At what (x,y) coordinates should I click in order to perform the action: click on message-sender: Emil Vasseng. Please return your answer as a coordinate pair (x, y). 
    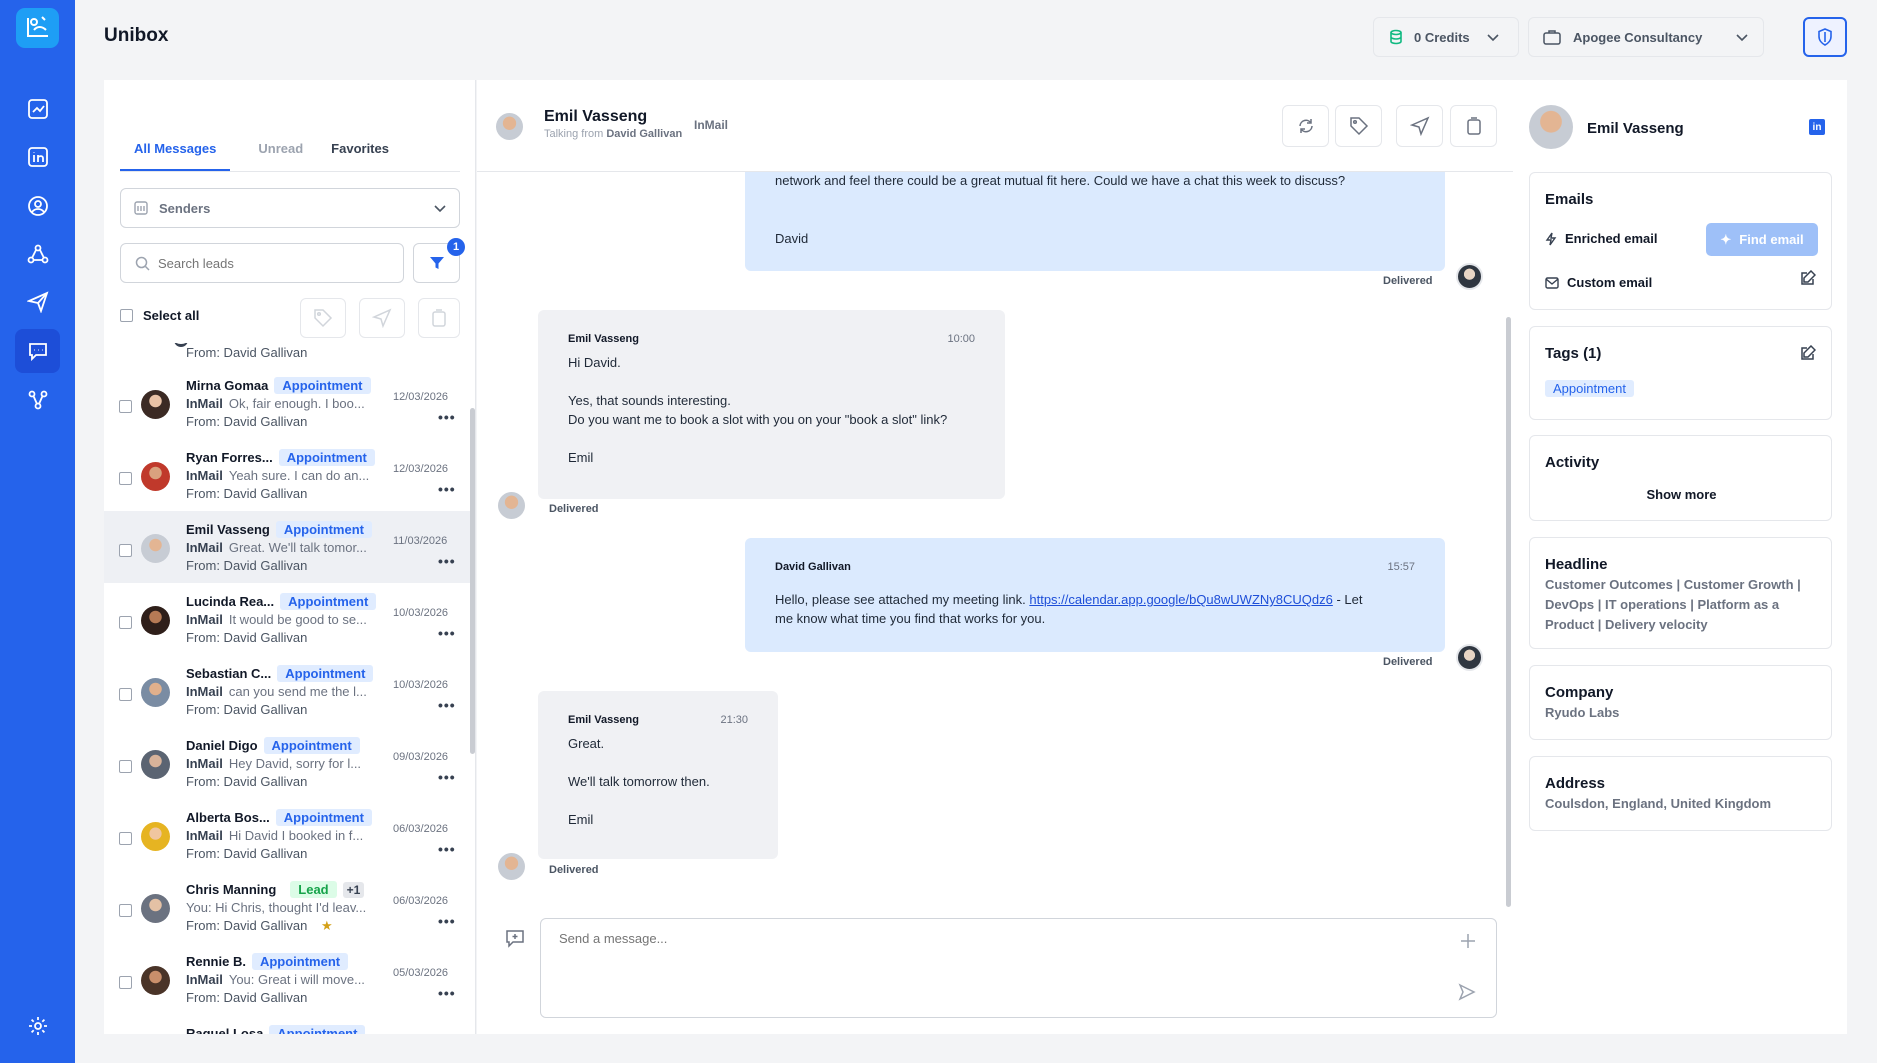
    Looking at the image, I should click on (603, 720).